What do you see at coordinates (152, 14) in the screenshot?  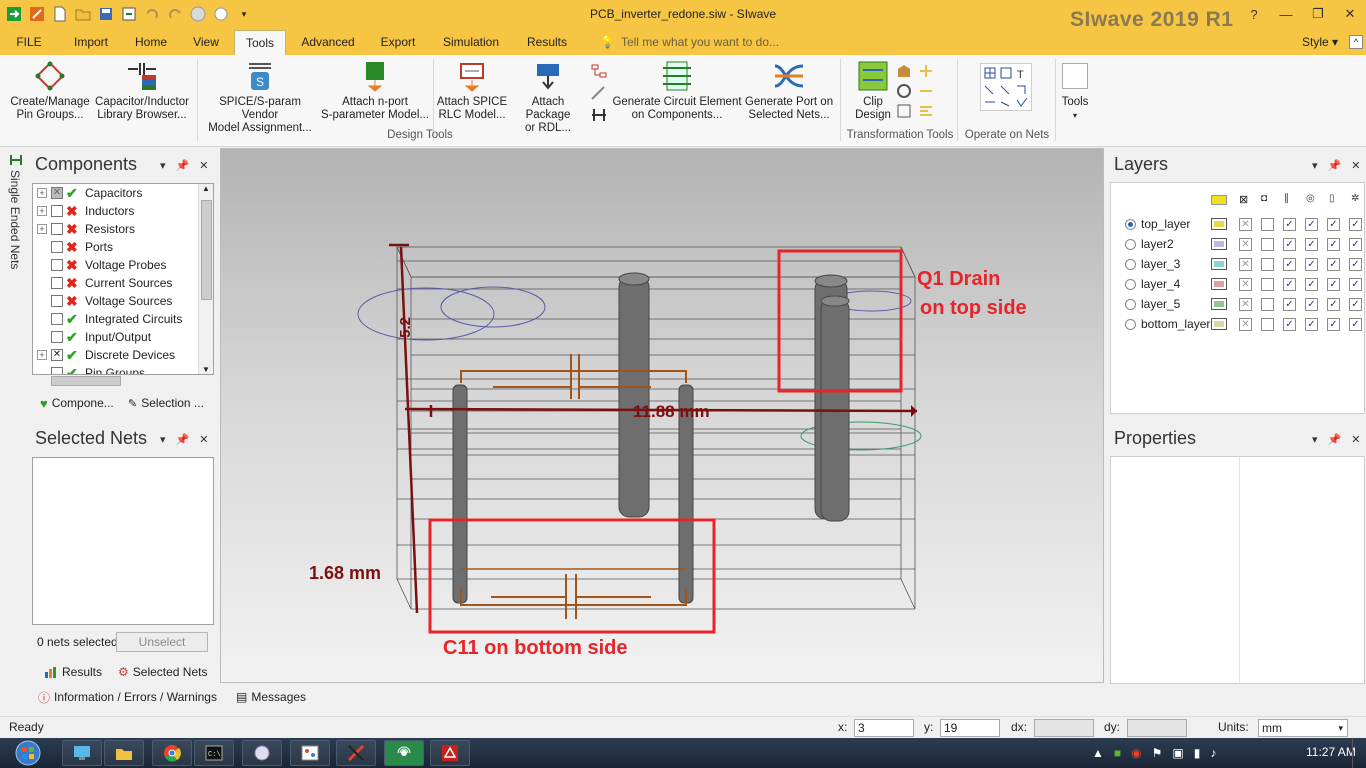 I see `undo-icon` at bounding box center [152, 14].